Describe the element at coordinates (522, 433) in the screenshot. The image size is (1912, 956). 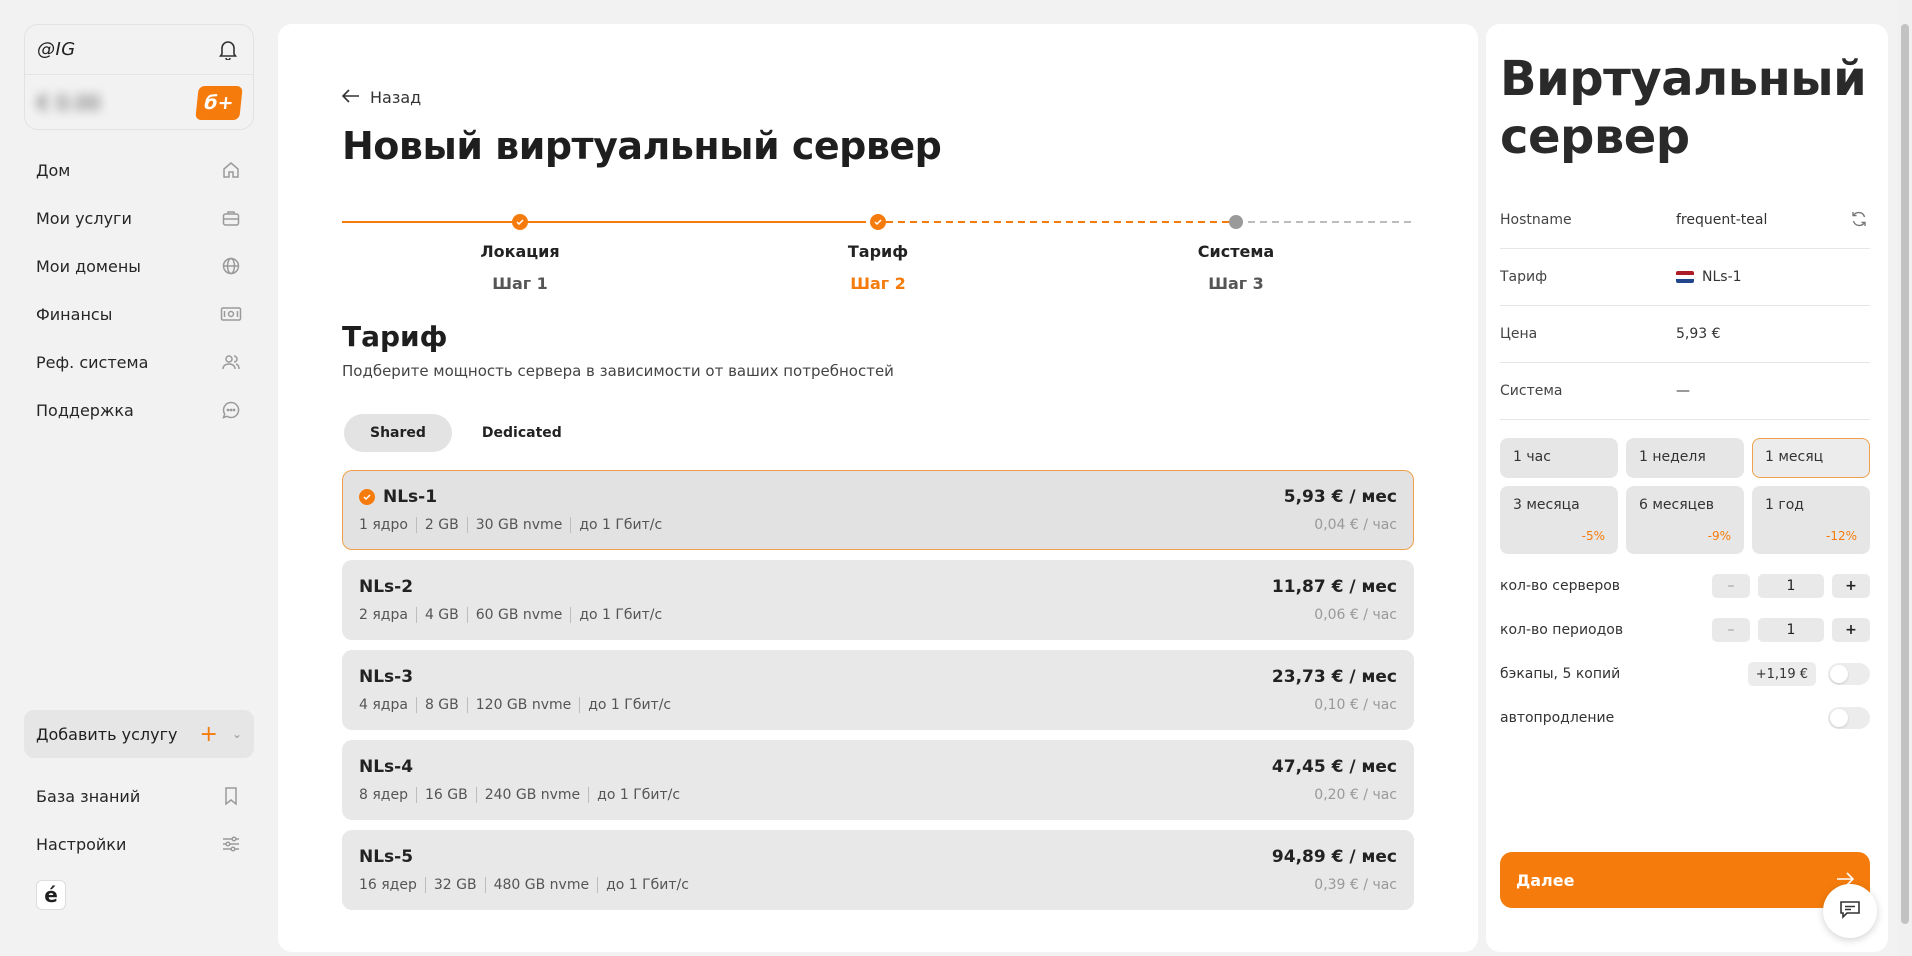
I see `tab-dedicated: Dedicated` at that location.